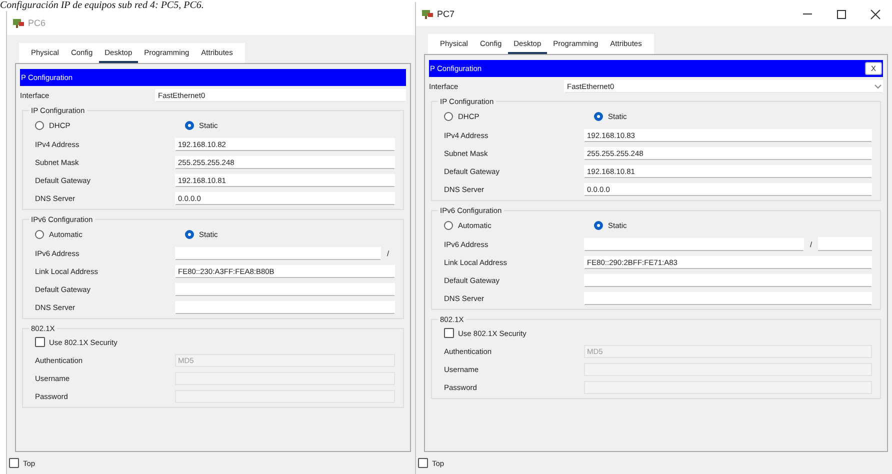  I want to click on window-title: PC7, so click(446, 14).